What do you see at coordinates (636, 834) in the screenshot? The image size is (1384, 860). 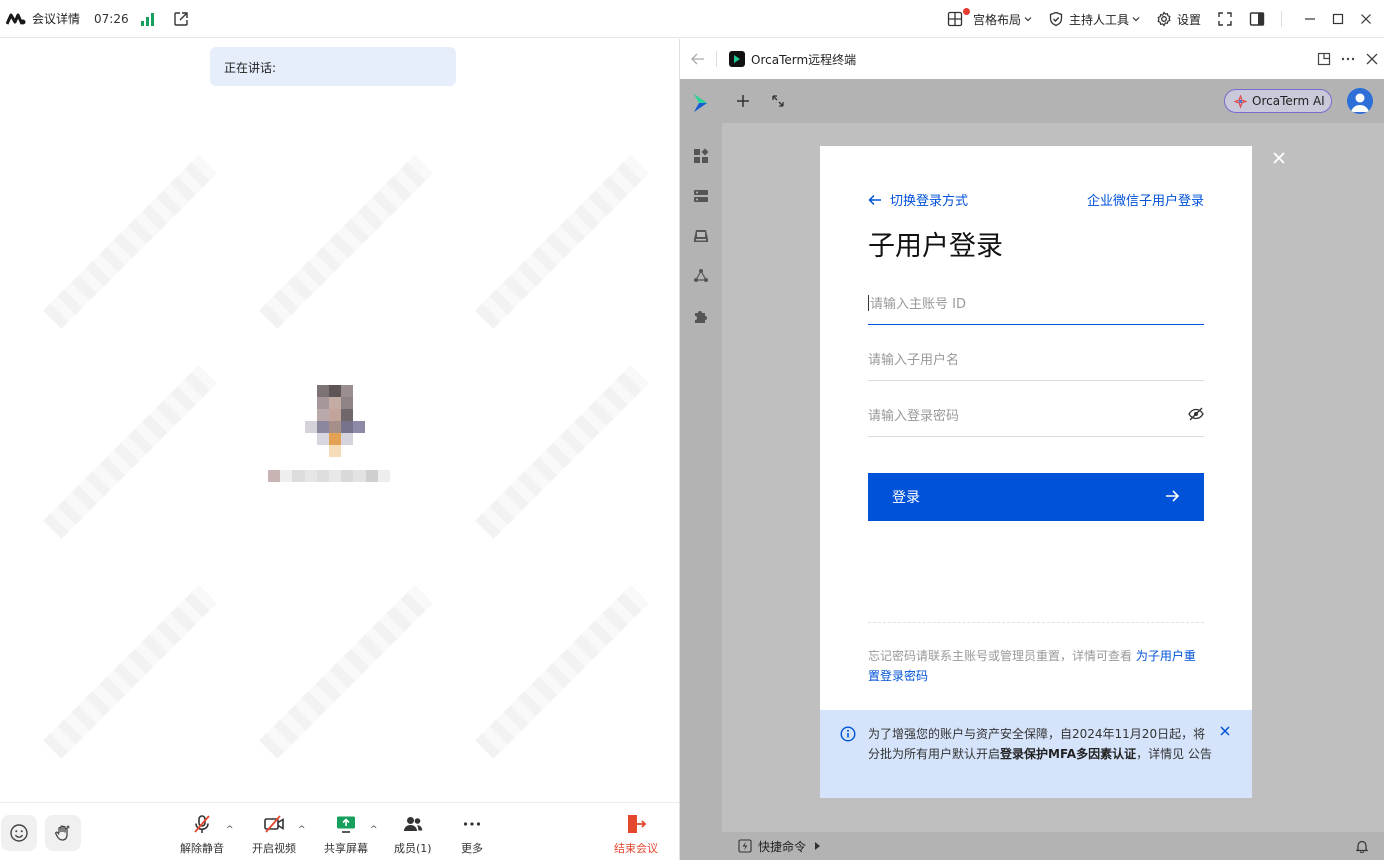 I see `end-meeting-button: 结束会议` at bounding box center [636, 834].